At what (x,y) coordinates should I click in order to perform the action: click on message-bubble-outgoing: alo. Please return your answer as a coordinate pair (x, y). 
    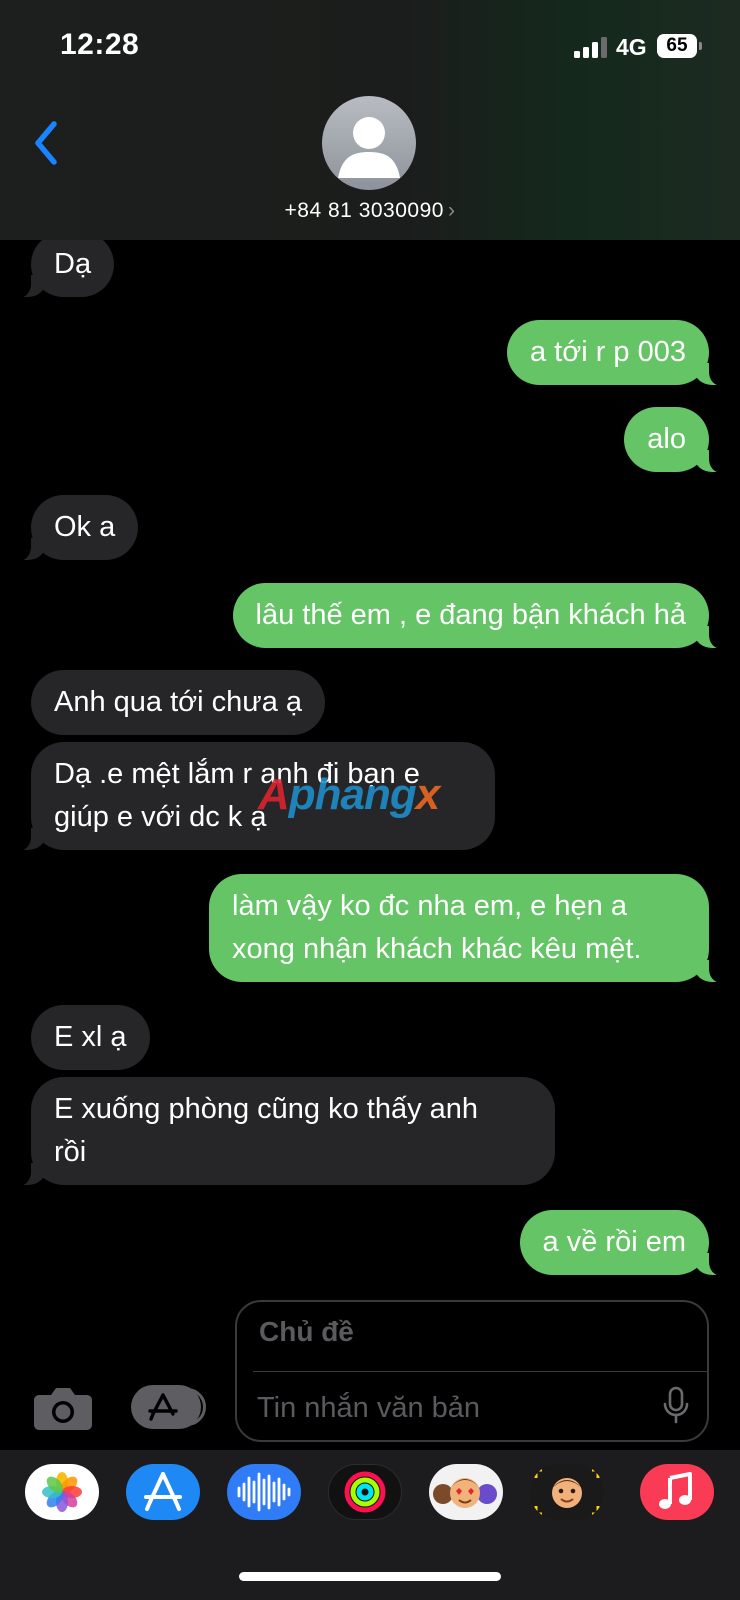
    Looking at the image, I should click on (675, 440).